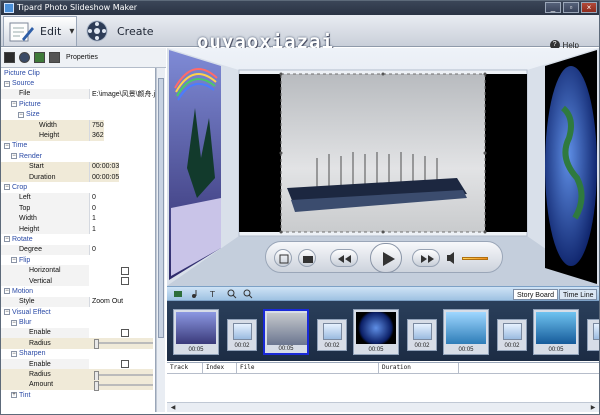 This screenshot has width=600, height=415. What do you see at coordinates (14, 395) in the screenshot?
I see `expand-icon: +` at bounding box center [14, 395].